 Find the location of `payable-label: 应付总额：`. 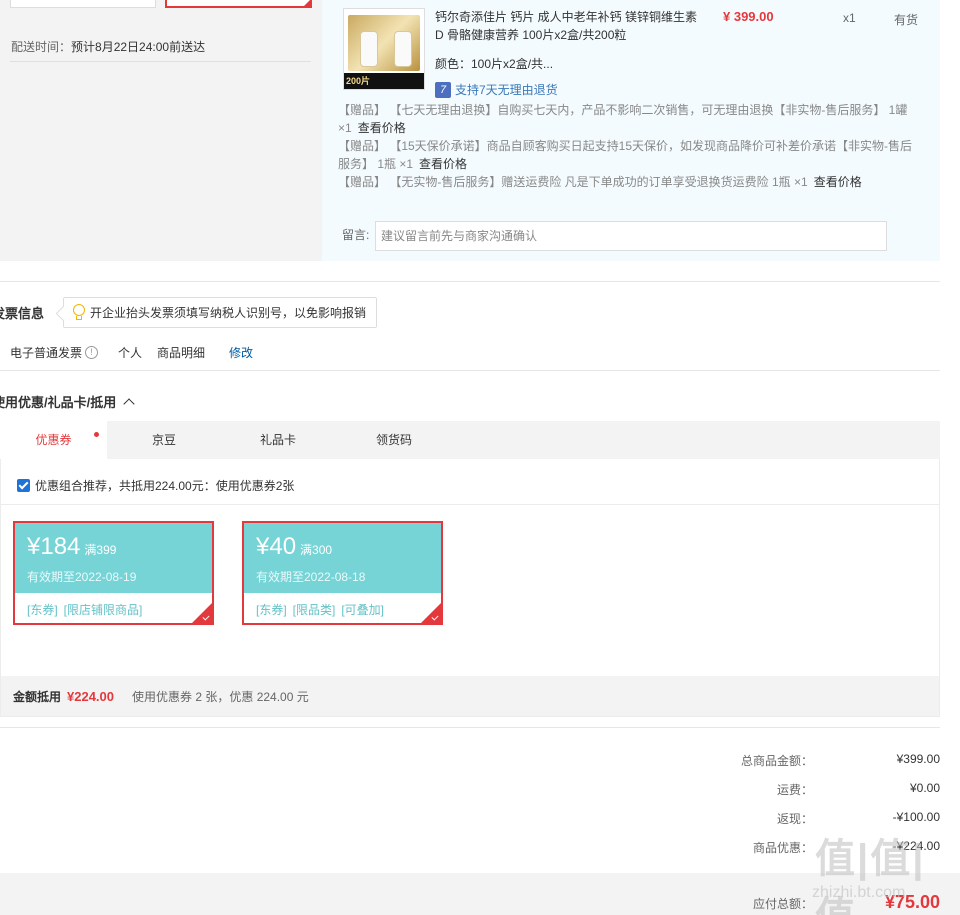

payable-label: 应付总额： is located at coordinates (782, 904).